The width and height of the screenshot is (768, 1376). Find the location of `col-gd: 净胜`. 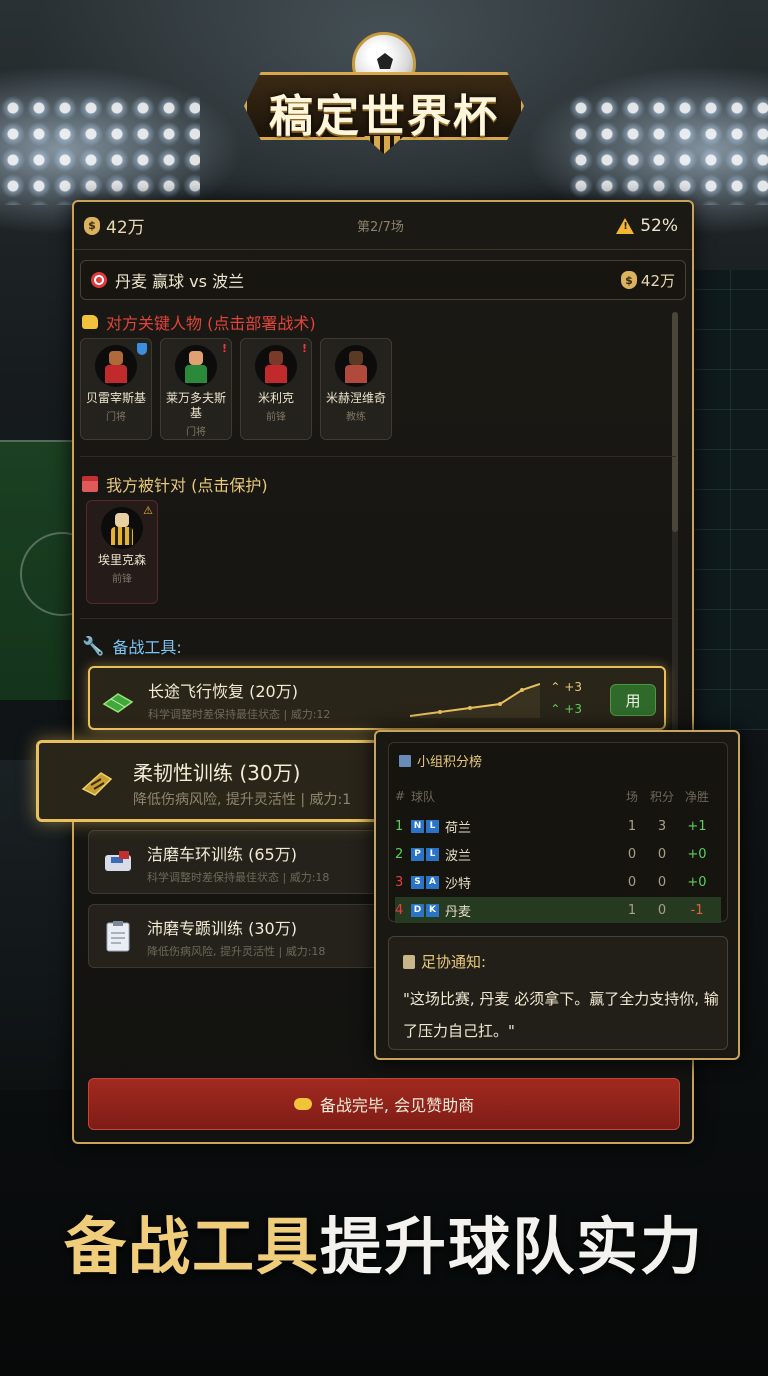

col-gd: 净胜 is located at coordinates (696, 796).